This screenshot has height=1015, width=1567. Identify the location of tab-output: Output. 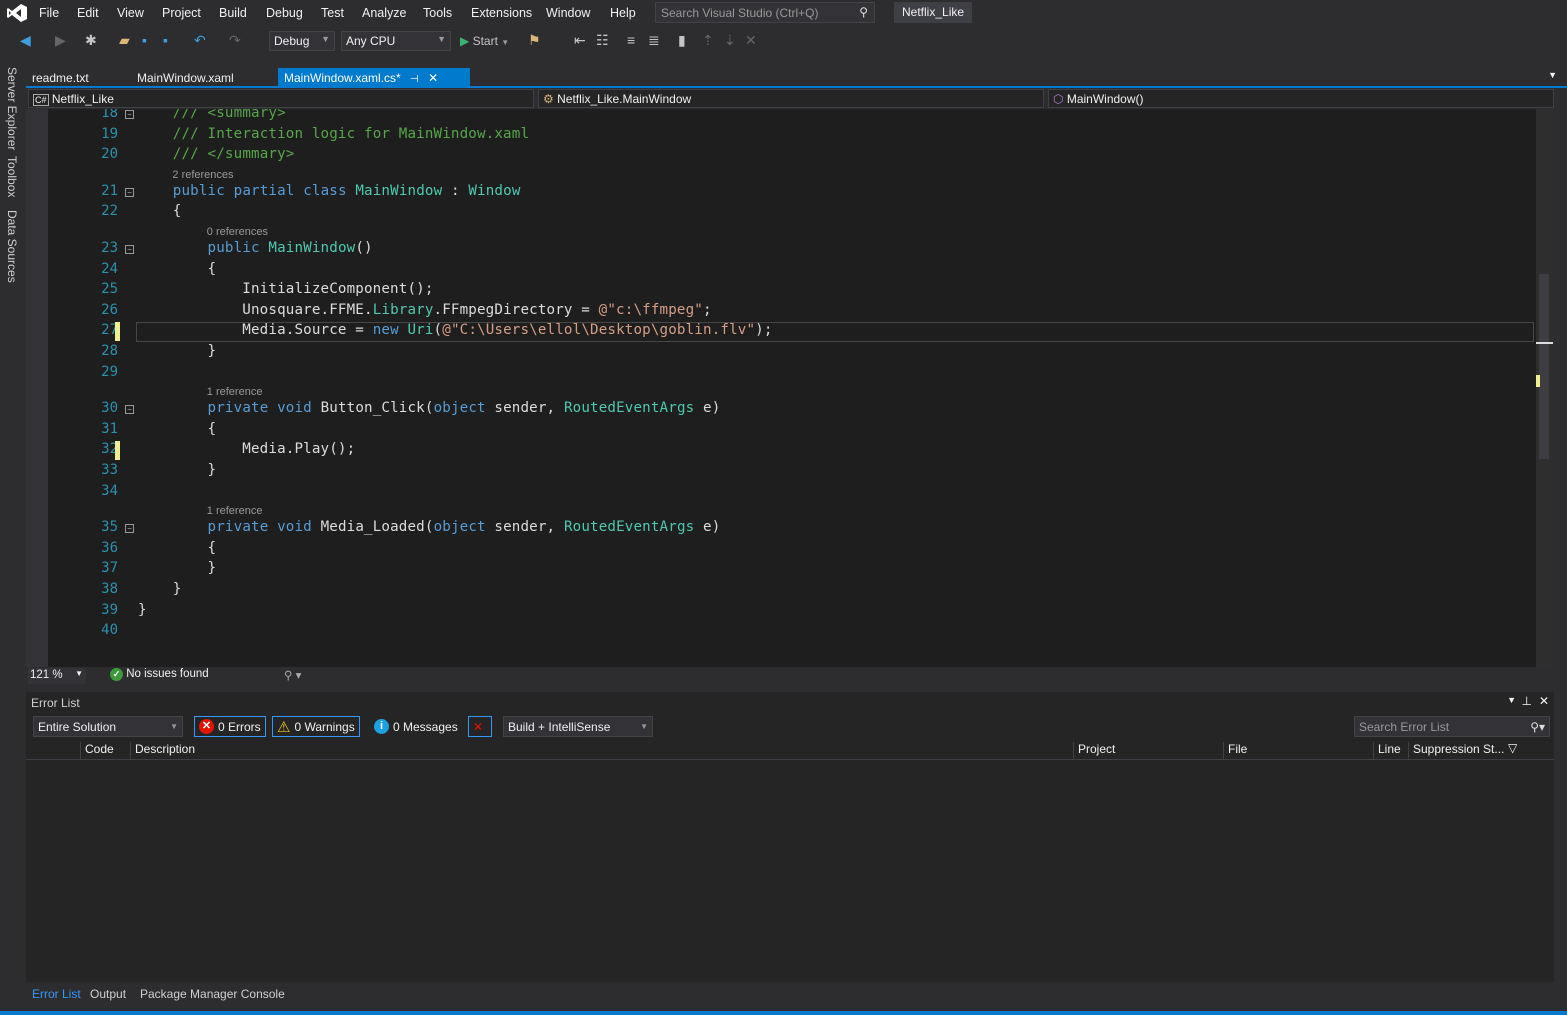
(108, 994).